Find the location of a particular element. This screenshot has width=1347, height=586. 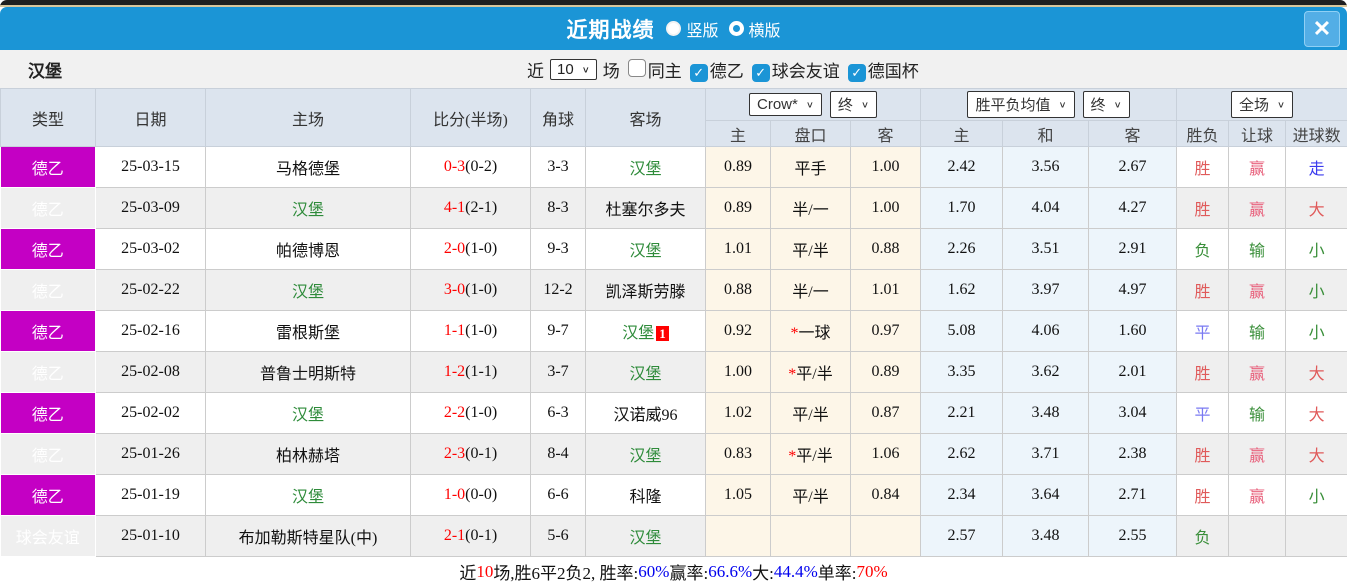

checkbox-label: 球会友谊 is located at coordinates (806, 71).